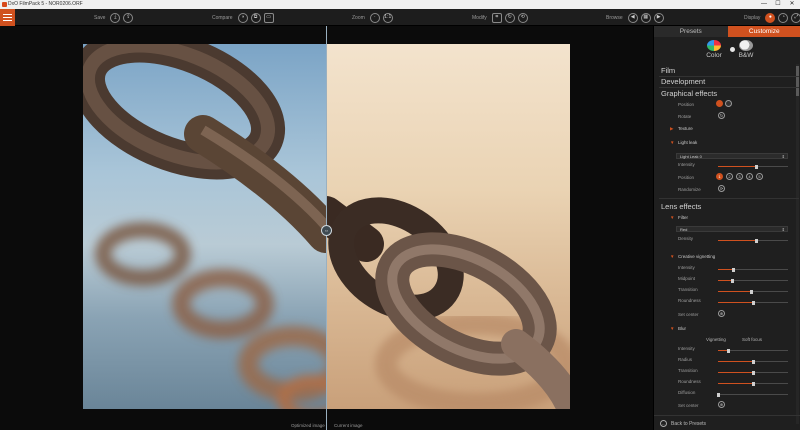  What do you see at coordinates (752, 394) in the screenshot?
I see `blur-diffusion-slider` at bounding box center [752, 394].